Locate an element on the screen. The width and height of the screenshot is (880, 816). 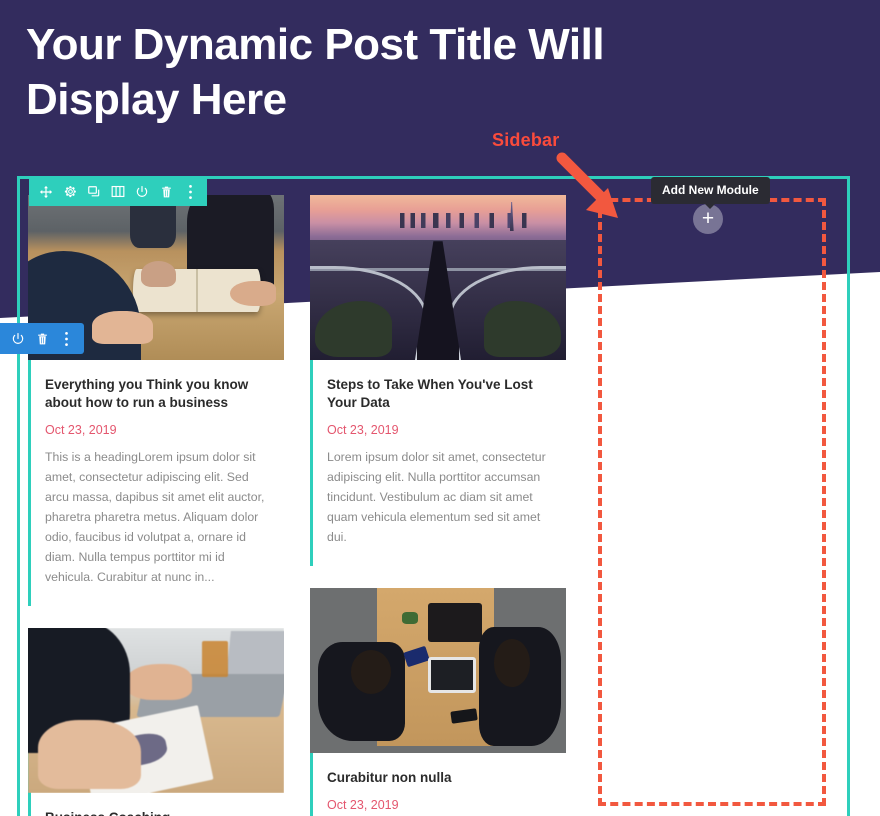
sidebar-annotation-label: Sidebar is located at coordinates (526, 140).